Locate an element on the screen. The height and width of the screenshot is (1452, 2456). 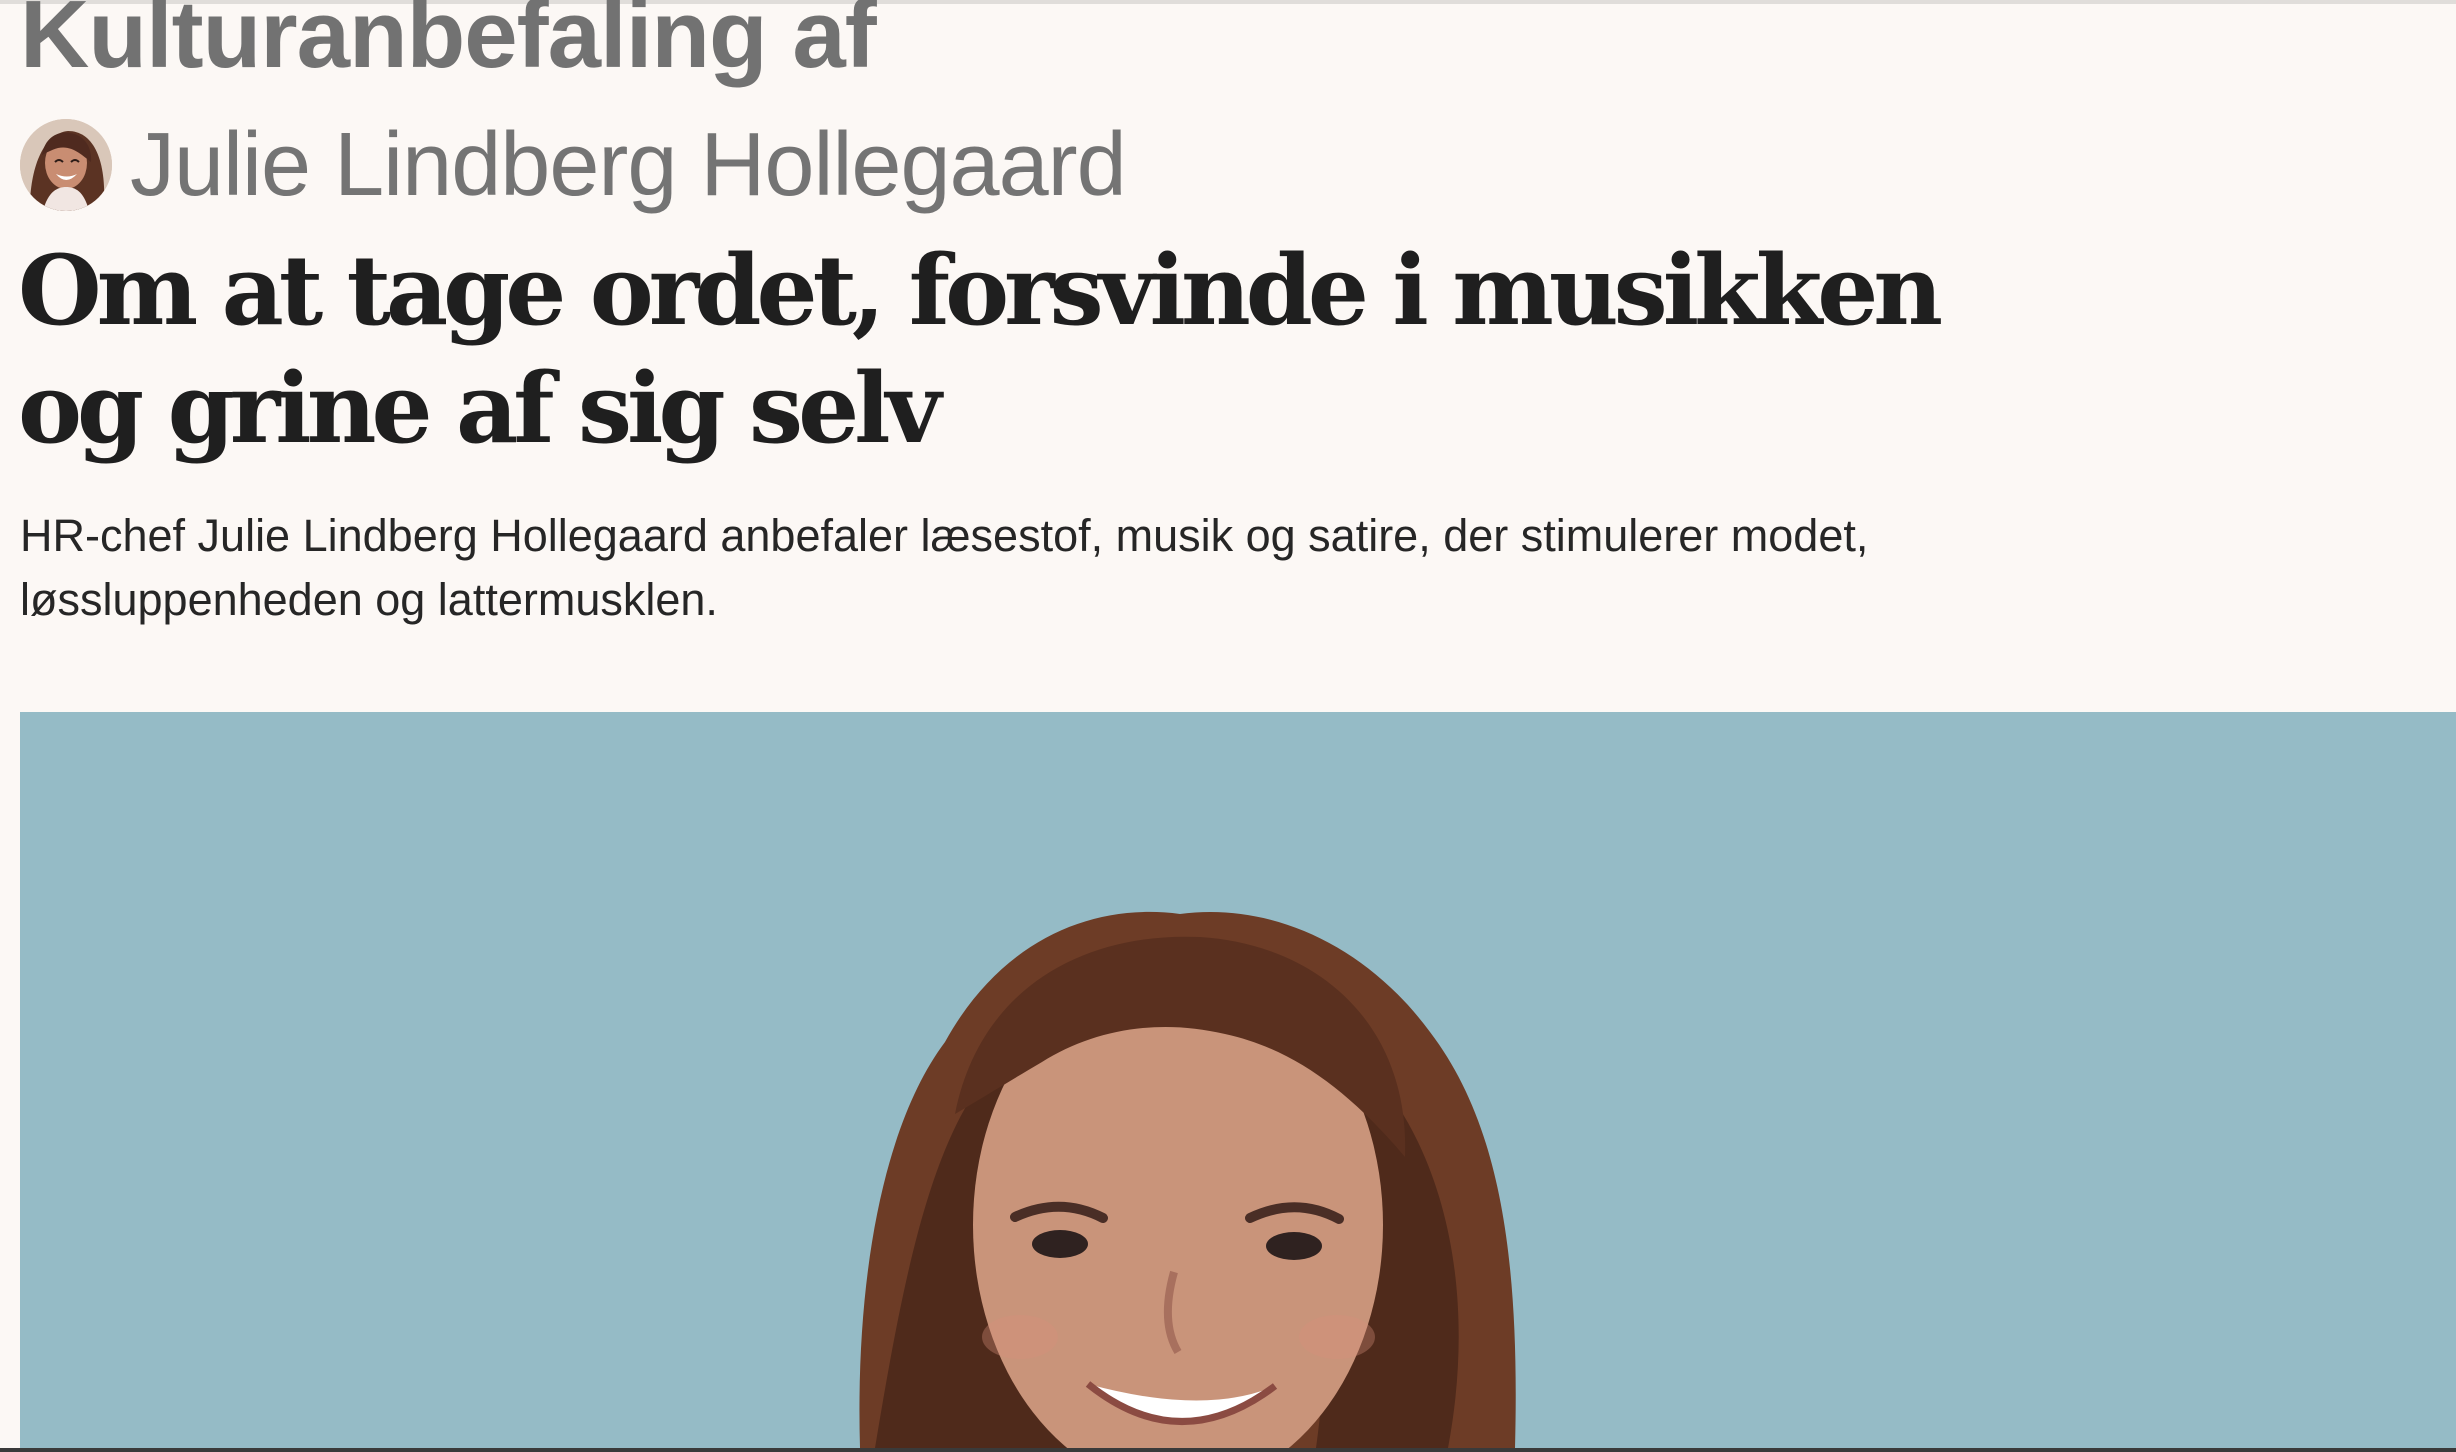
article-kicker: Kulturanbefaling af is located at coordinates (448, 44).